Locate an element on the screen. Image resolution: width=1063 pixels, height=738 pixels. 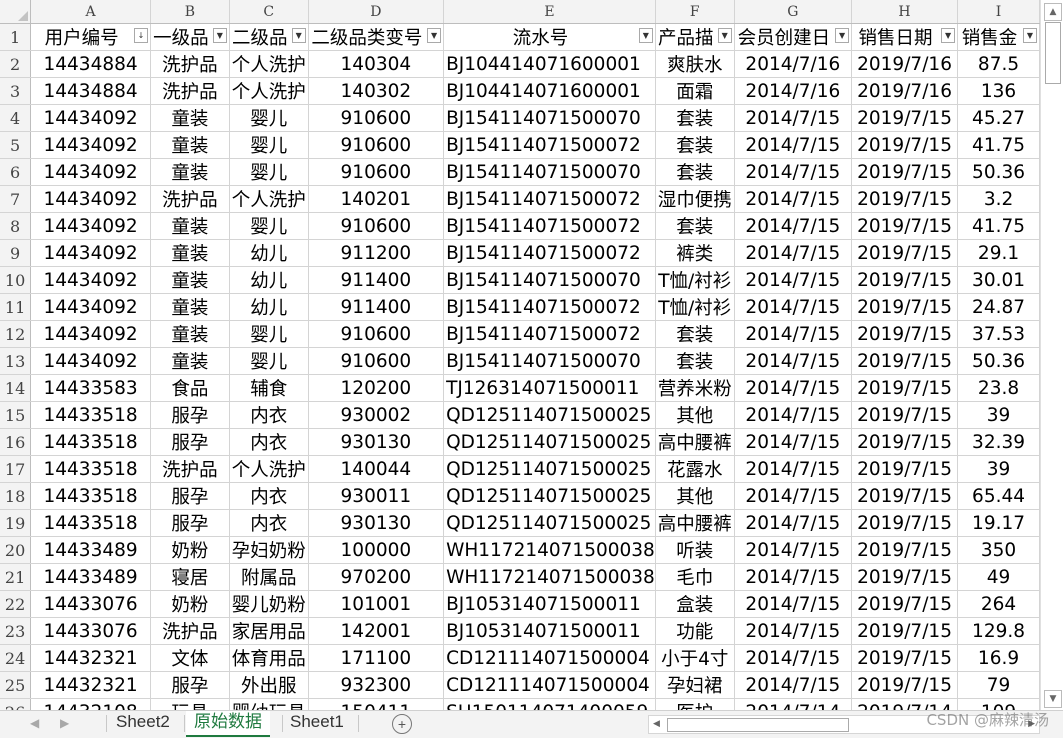
table-cell: 内衣 is located at coordinates (269, 415).